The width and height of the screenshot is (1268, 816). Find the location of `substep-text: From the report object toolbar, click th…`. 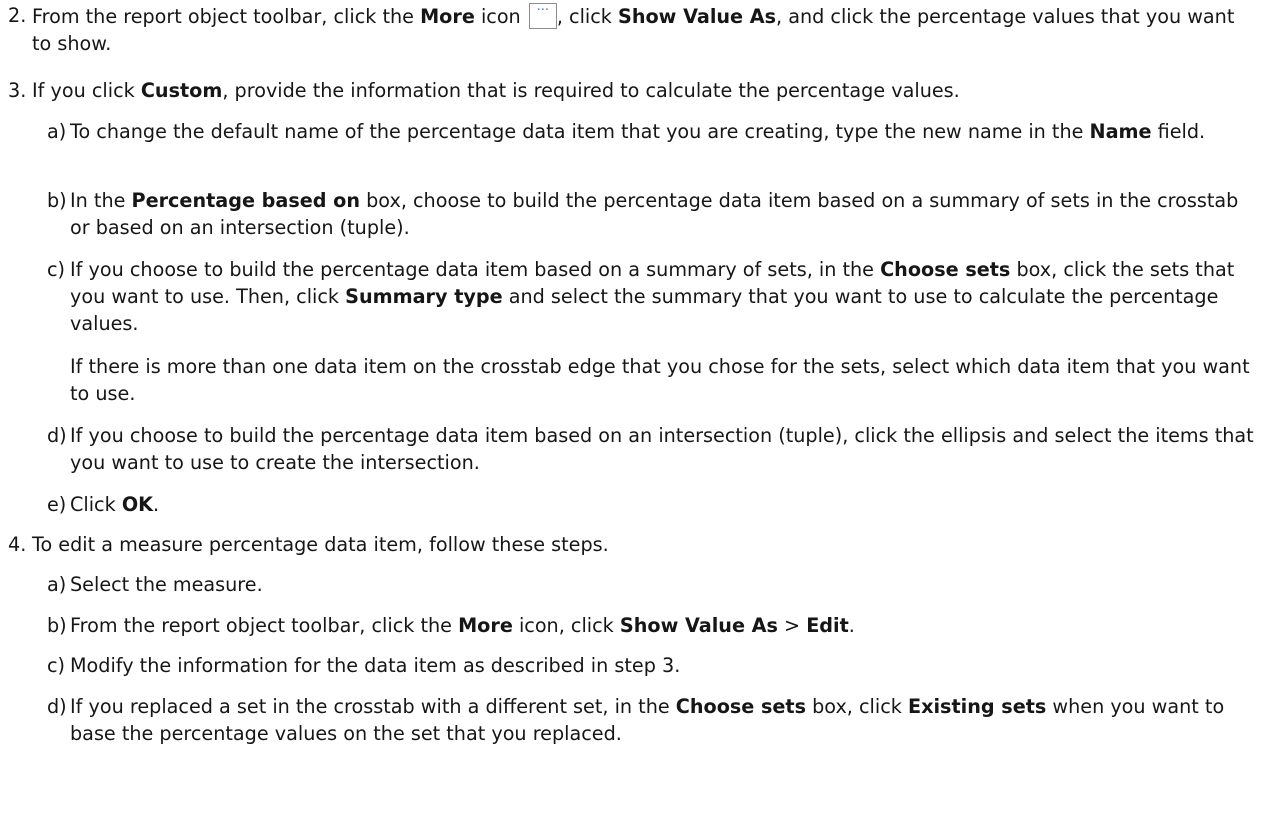

substep-text: From the report object toolbar, click th… is located at coordinates (462, 625).